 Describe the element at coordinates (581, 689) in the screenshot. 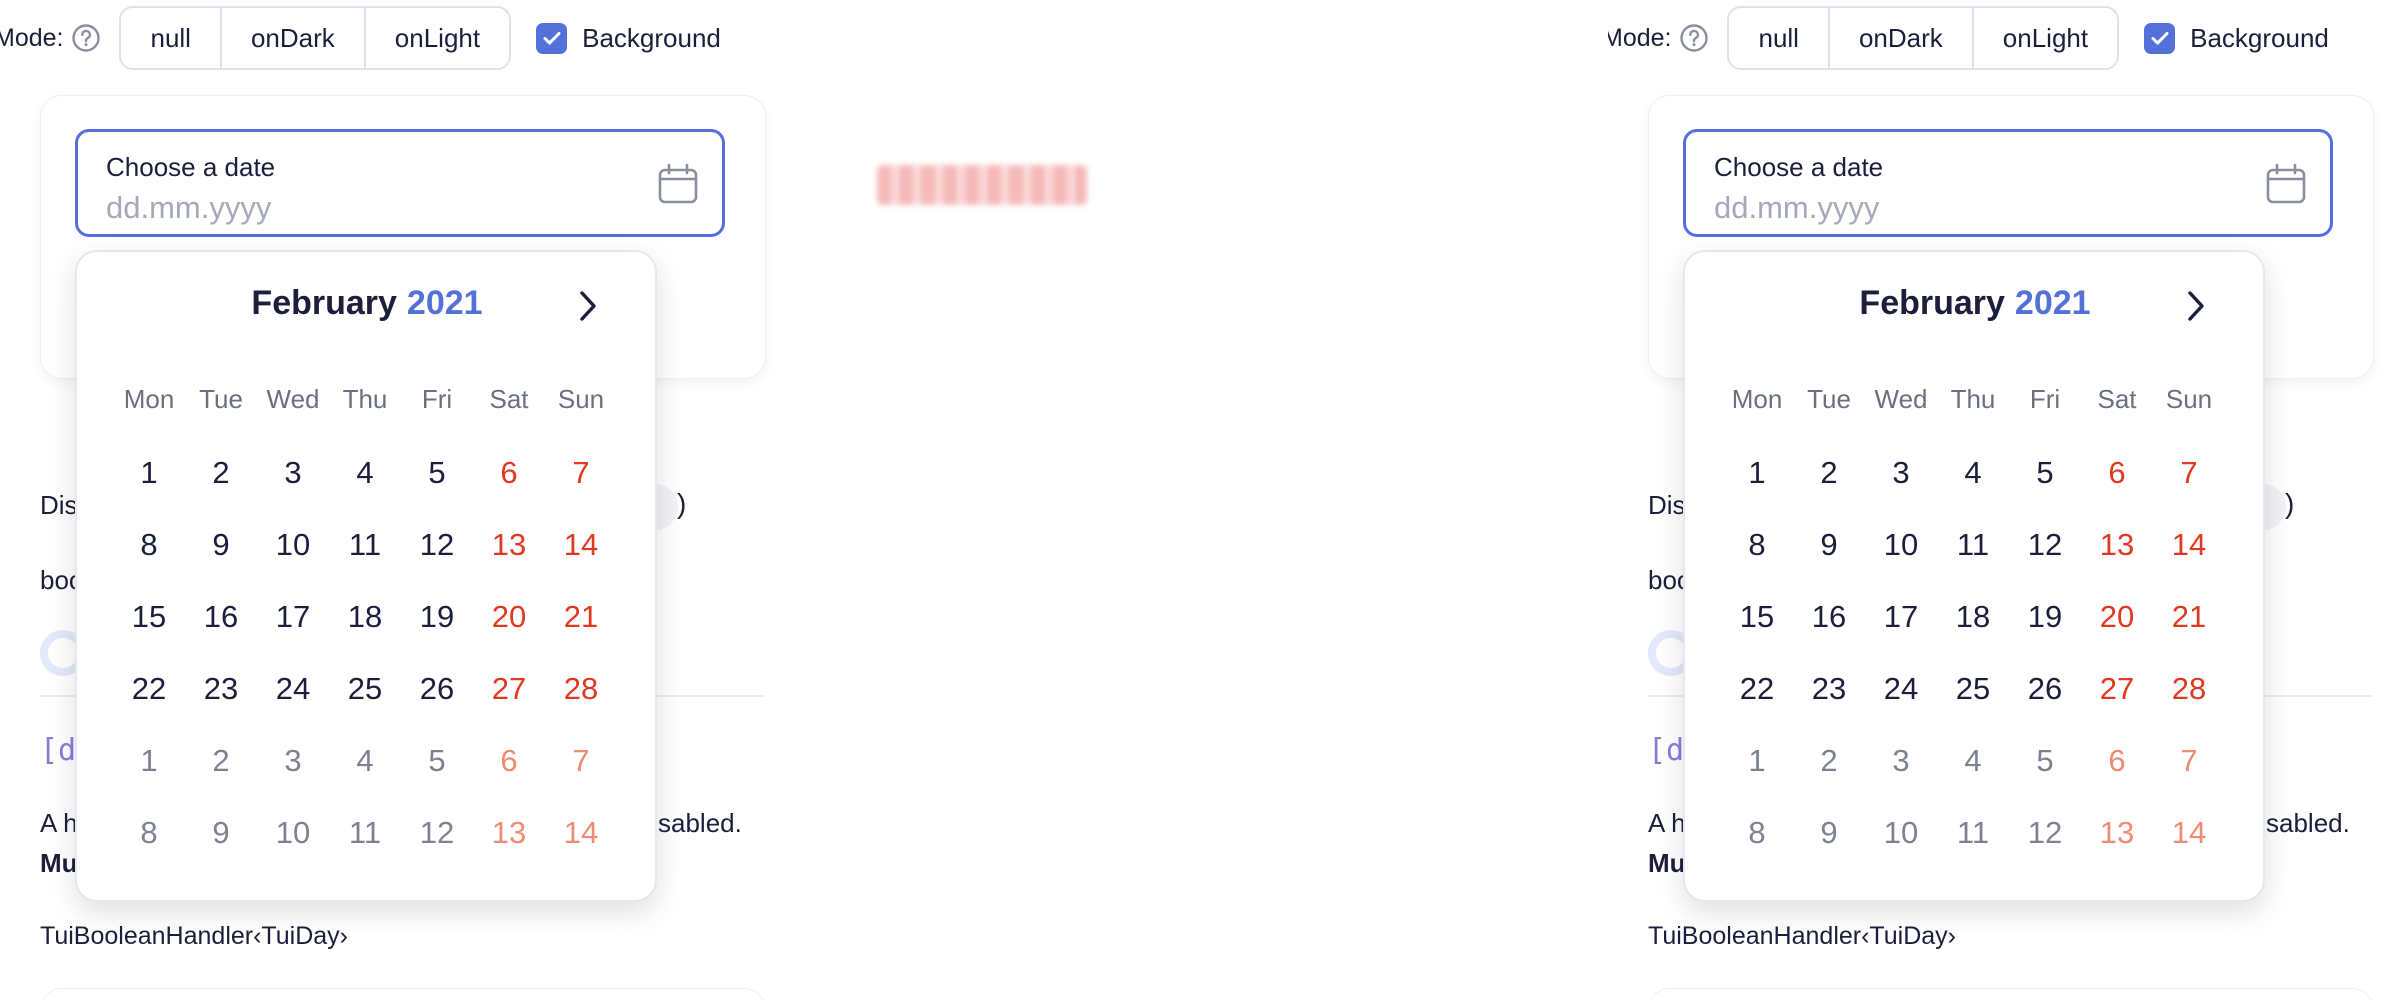

I see `calendar-day: 28` at that location.